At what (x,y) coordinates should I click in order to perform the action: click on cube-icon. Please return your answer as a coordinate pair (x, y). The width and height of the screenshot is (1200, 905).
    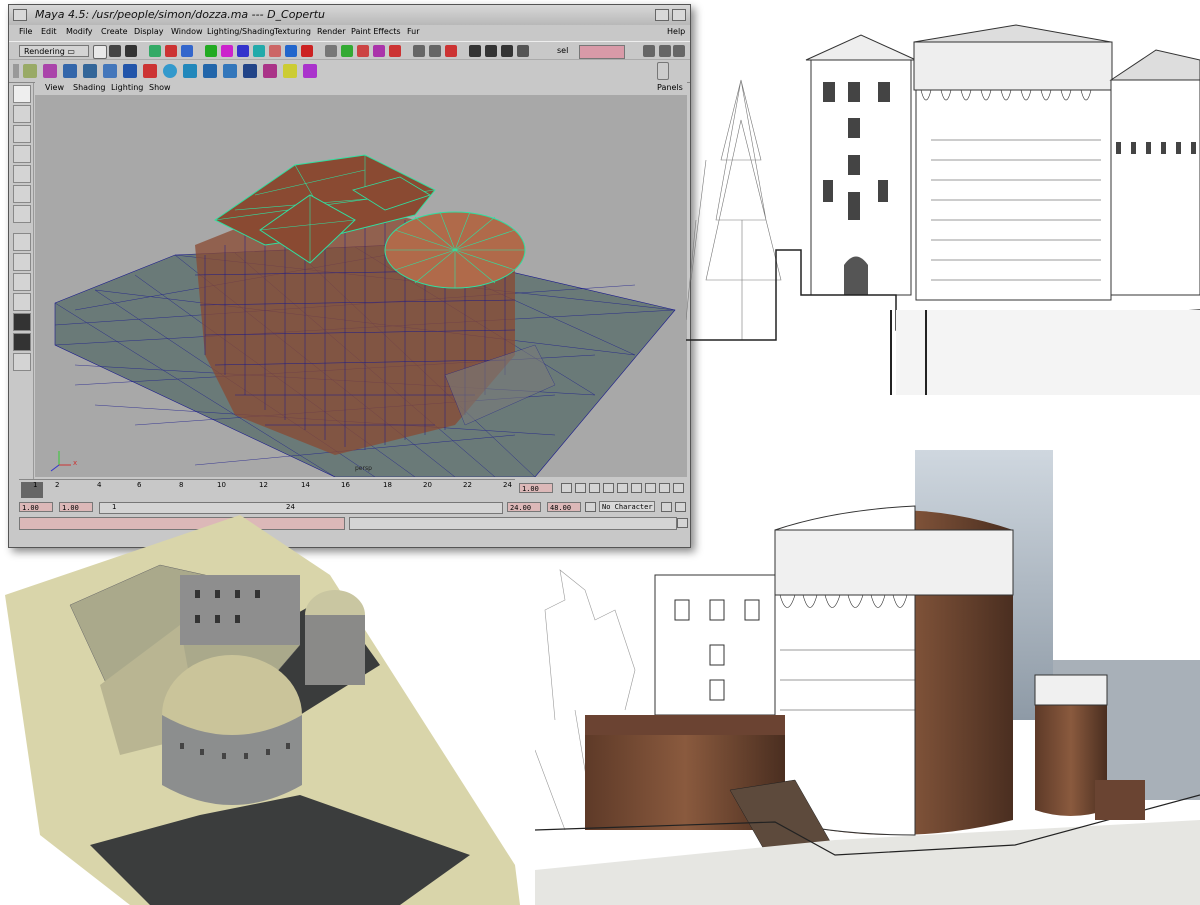
    Looking at the image, I should click on (210, 71).